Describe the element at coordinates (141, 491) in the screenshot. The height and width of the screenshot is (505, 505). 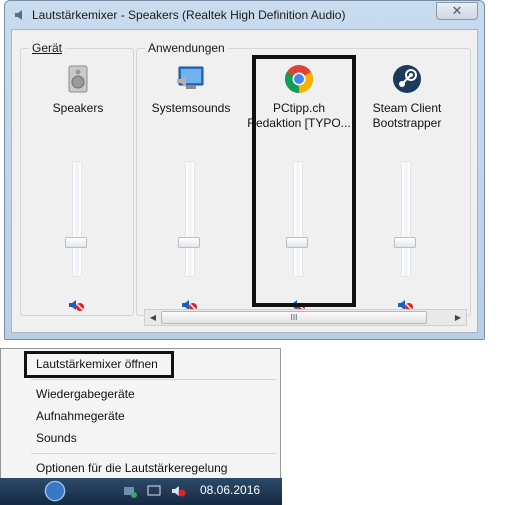
I see `taskbar: 08.06.2016` at that location.